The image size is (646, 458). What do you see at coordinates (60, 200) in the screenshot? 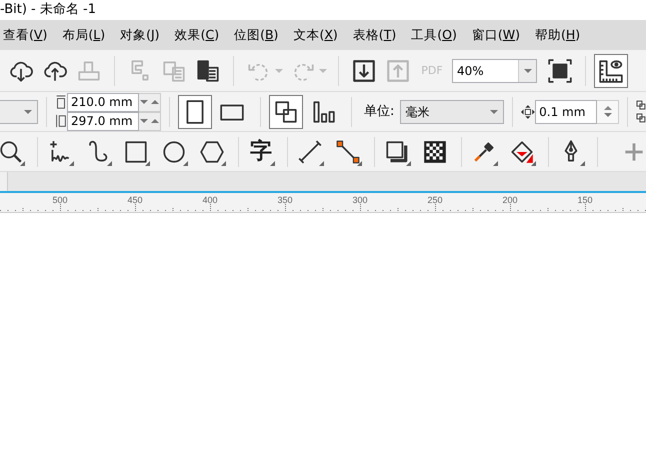
I see `ruler-label: 500` at bounding box center [60, 200].